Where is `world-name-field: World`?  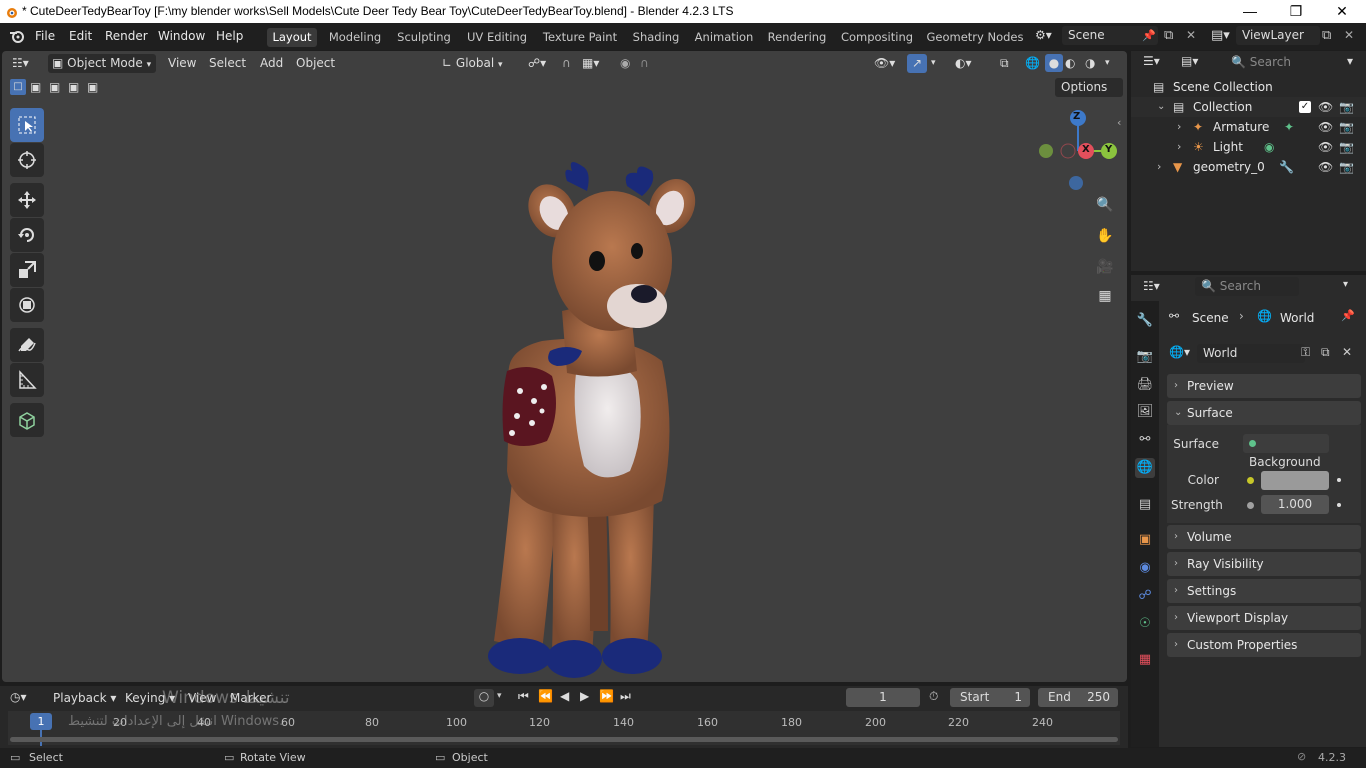 world-name-field: World is located at coordinates (1251, 353).